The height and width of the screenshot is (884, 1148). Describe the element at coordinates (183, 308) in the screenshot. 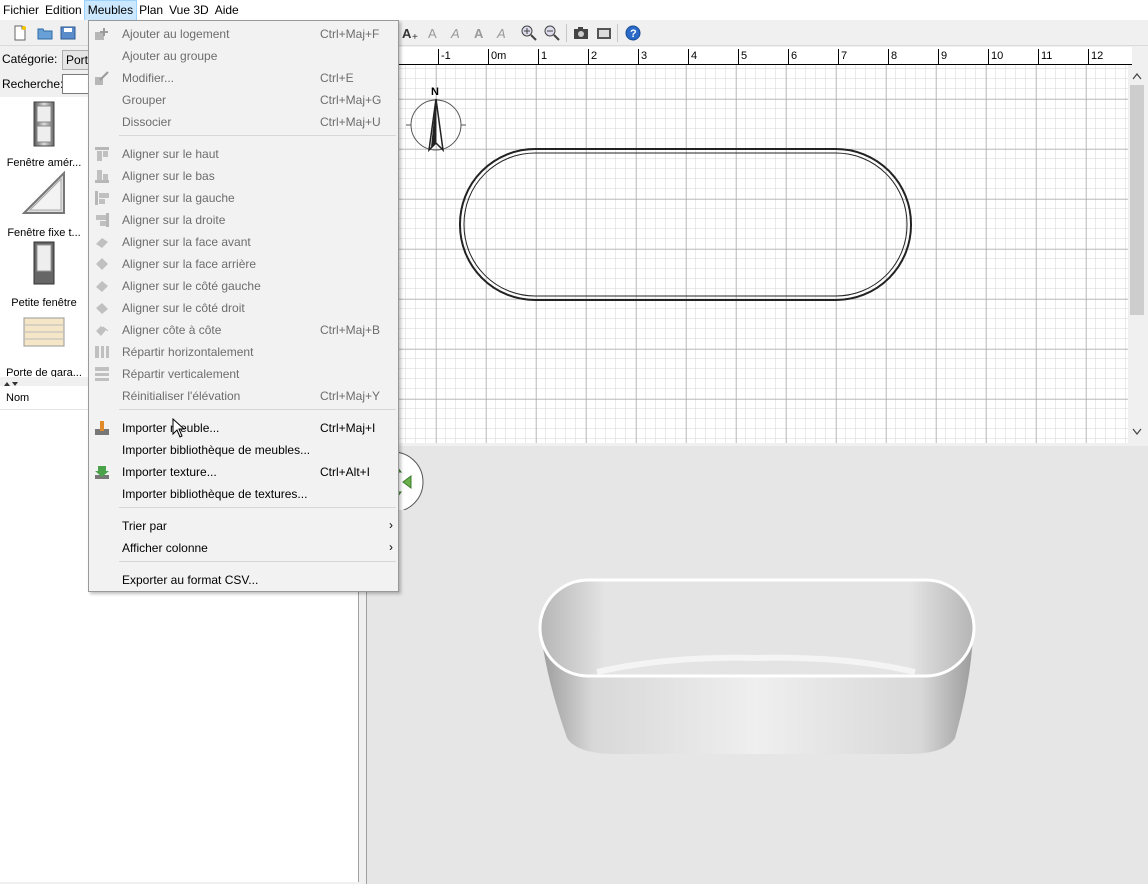

I see `menu-item-label: Aligner sur le côté droit` at that location.